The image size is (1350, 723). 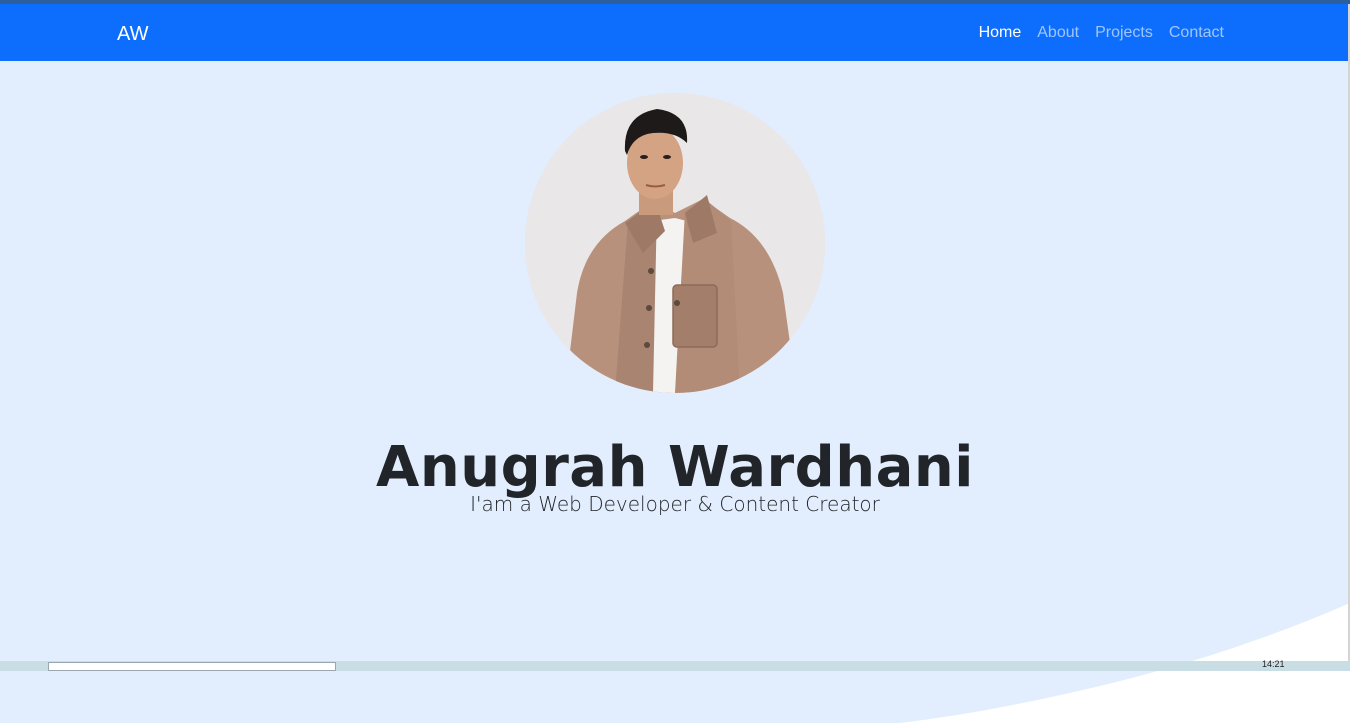 What do you see at coordinates (132, 34) in the screenshot?
I see `brand-logo: AW` at bounding box center [132, 34].